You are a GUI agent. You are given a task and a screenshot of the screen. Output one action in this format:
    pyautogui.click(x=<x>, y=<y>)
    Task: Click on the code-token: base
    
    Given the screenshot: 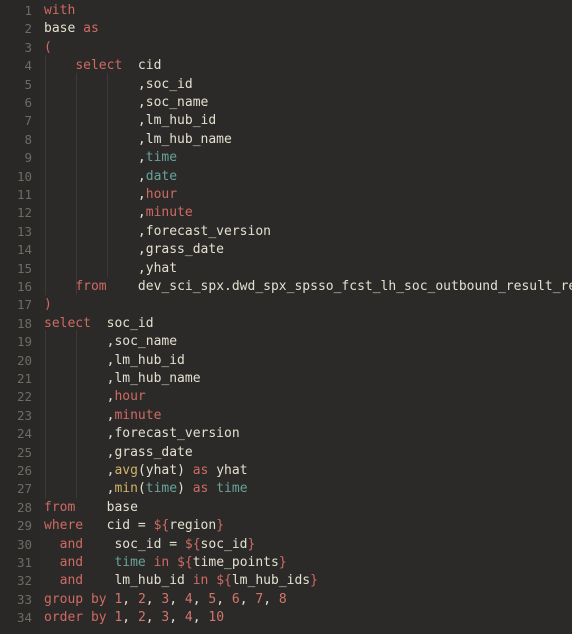 What is the action you would take?
    pyautogui.click(x=64, y=29)
    